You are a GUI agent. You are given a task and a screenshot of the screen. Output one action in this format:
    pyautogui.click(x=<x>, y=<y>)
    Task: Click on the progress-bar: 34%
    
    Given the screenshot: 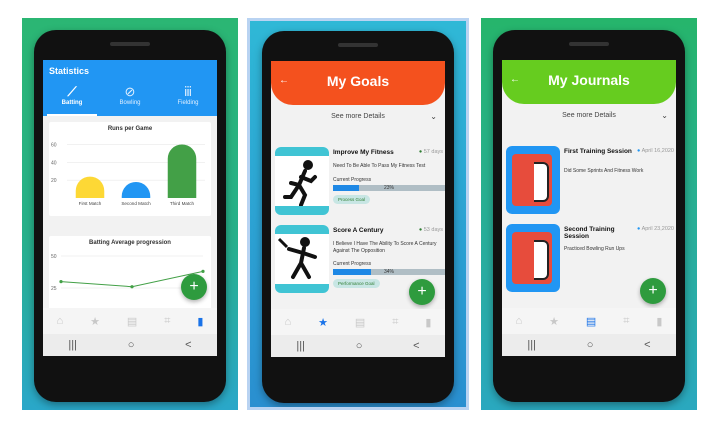 What is the action you would take?
    pyautogui.click(x=389, y=272)
    